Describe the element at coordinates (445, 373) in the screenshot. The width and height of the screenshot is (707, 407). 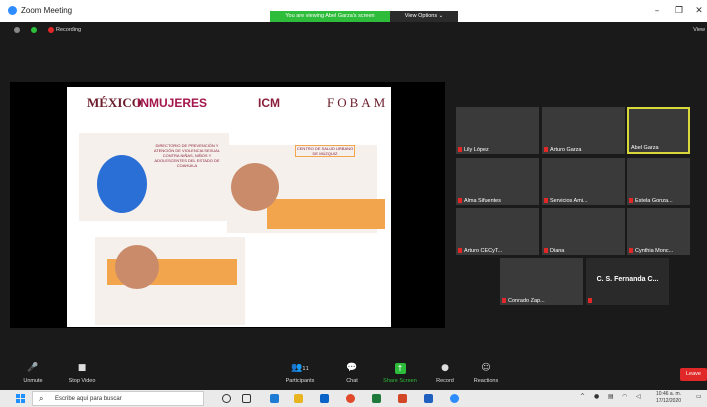
I see `record-button: ● Record` at that location.